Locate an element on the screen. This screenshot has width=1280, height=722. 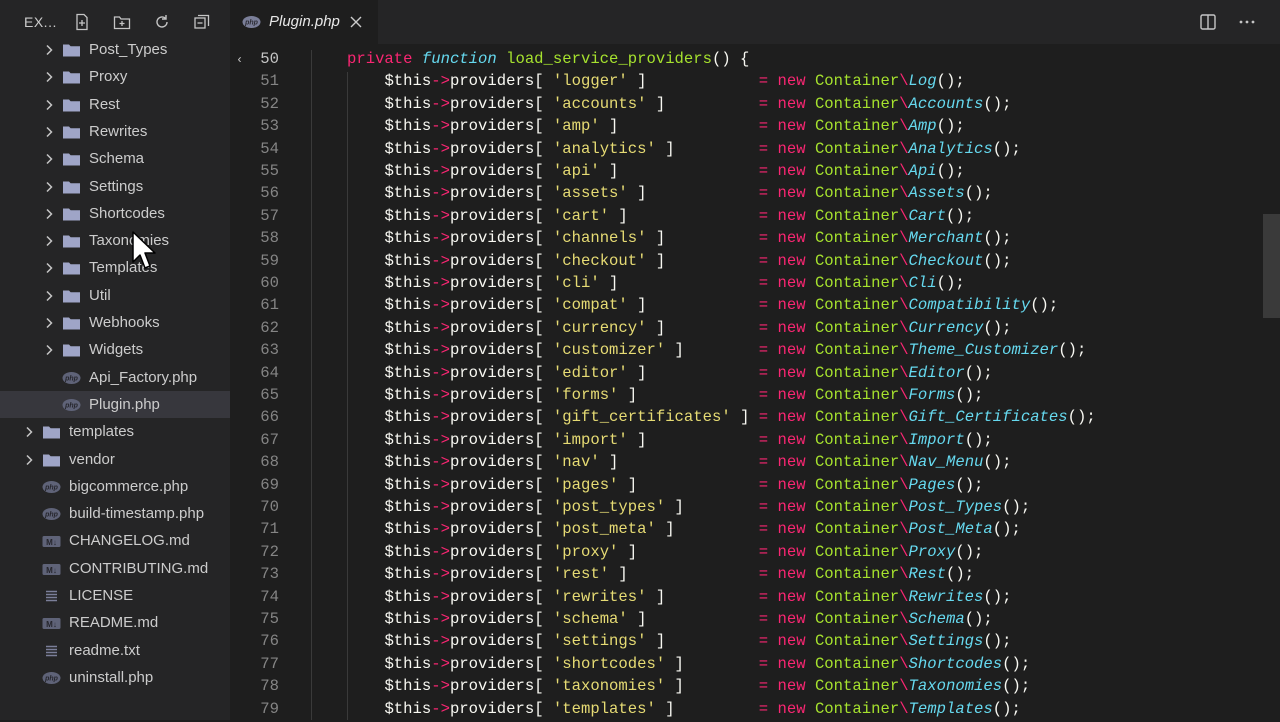
tree-item: M↓ CHANGELOG.md is located at coordinates (115, 540).